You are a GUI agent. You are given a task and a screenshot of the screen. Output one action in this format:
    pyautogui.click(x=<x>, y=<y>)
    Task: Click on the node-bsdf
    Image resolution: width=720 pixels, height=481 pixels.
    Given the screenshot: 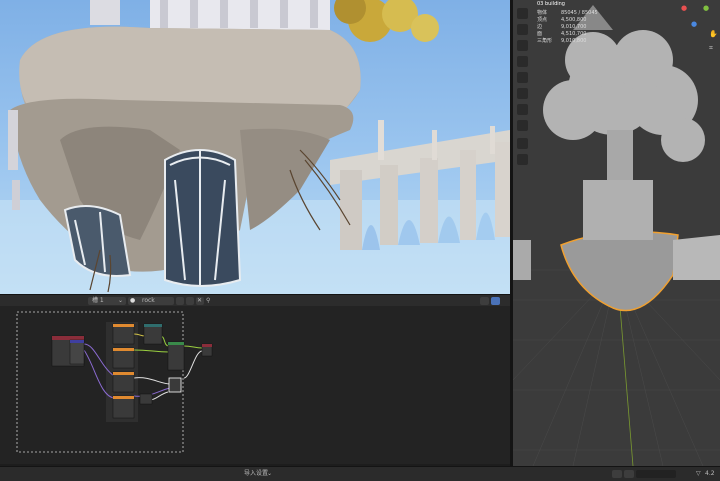 What is the action you would take?
    pyautogui.click(x=176, y=356)
    